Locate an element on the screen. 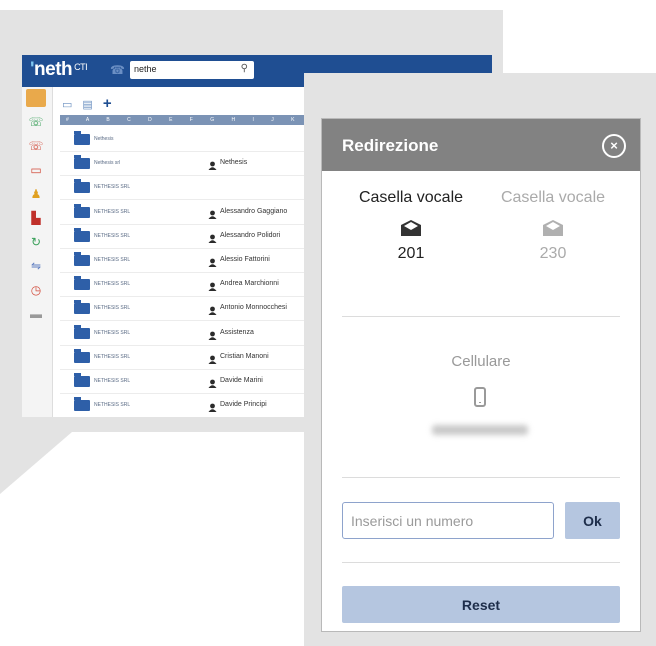 This screenshot has width=656, height=646. reset-button: Reset is located at coordinates (481, 604).